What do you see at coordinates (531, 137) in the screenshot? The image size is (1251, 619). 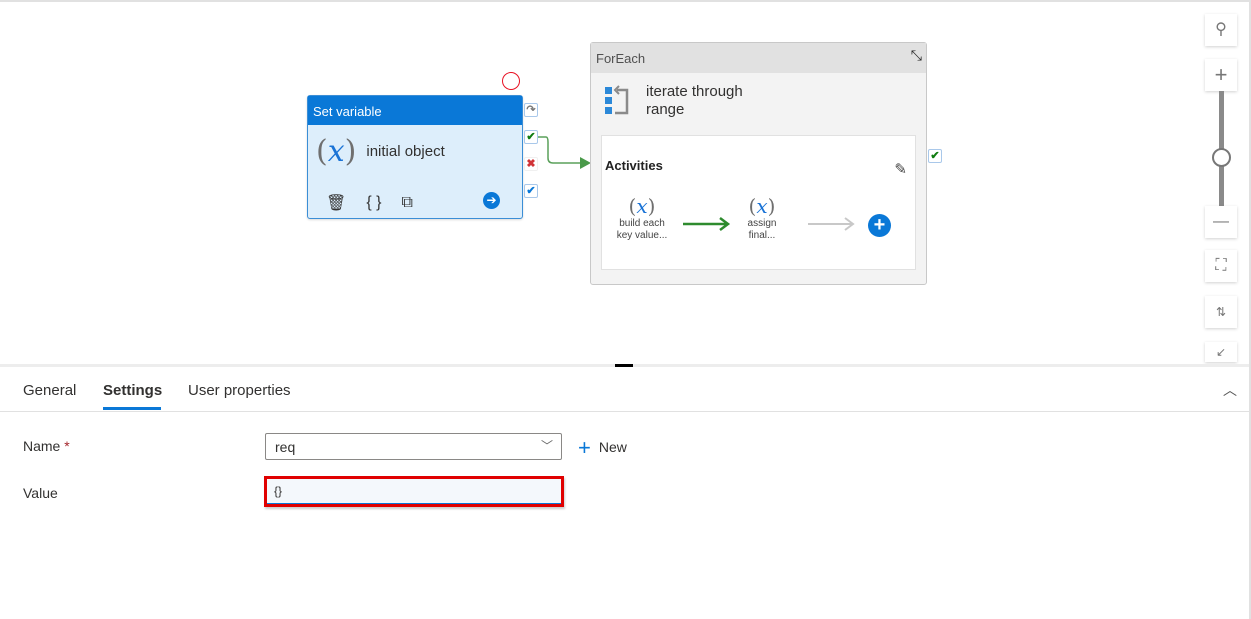 I see `success-port: ✔` at bounding box center [531, 137].